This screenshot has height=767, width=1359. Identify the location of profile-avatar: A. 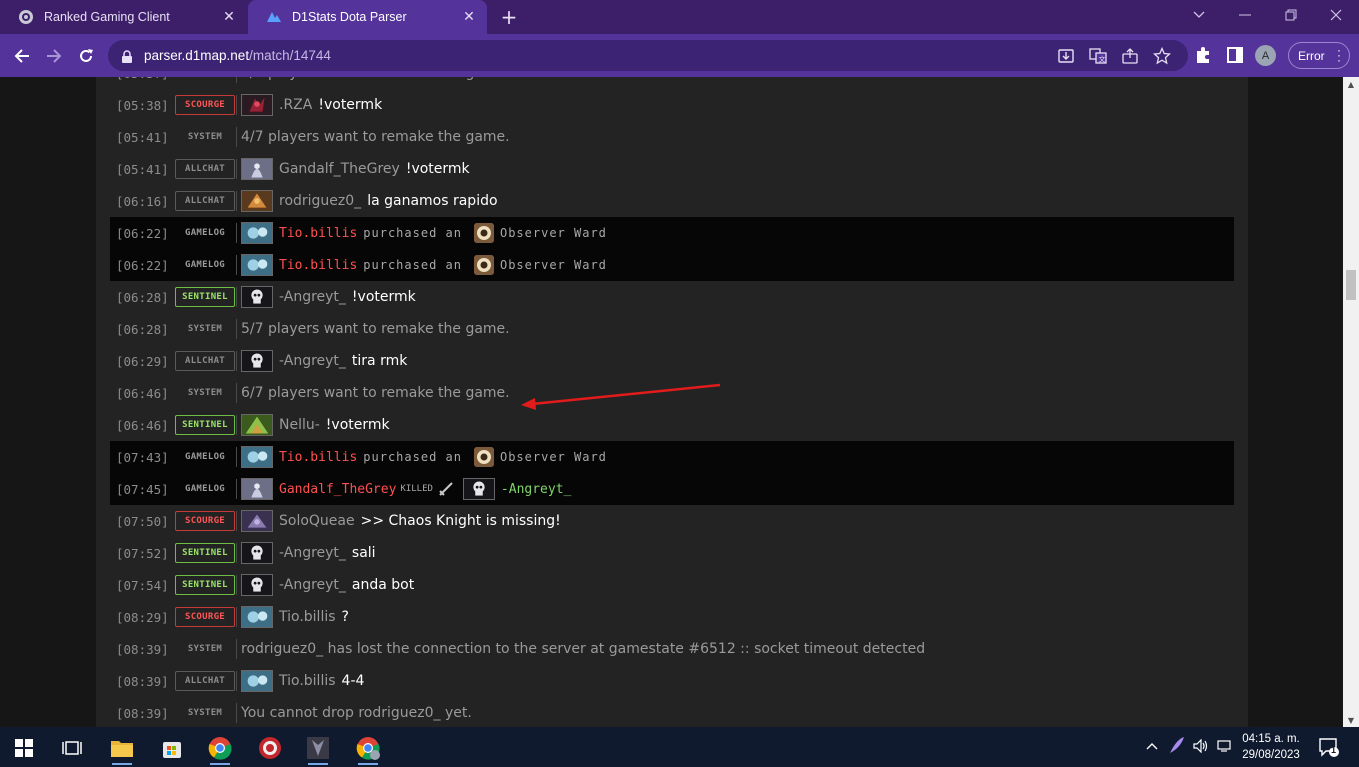
(1265, 55).